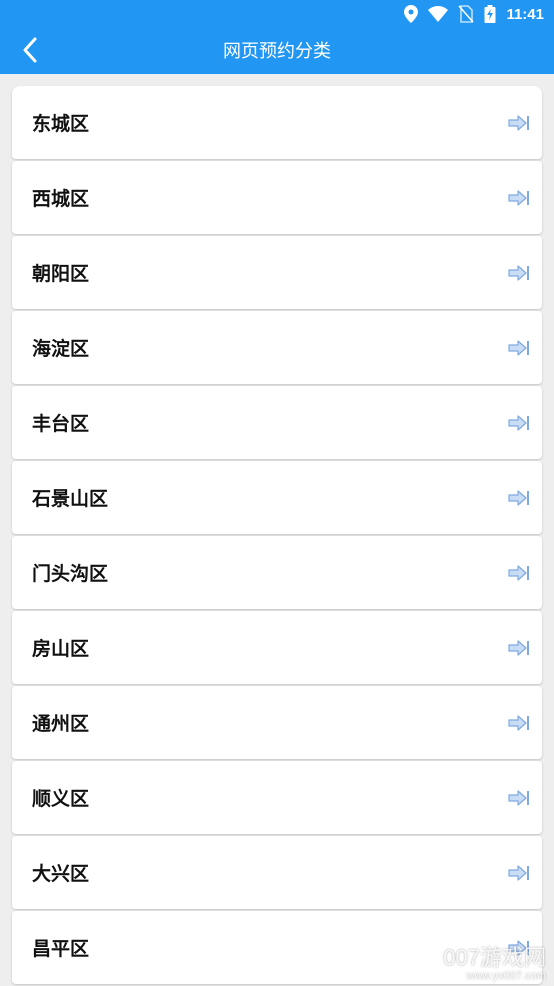  I want to click on district-label: 东城区, so click(61, 124).